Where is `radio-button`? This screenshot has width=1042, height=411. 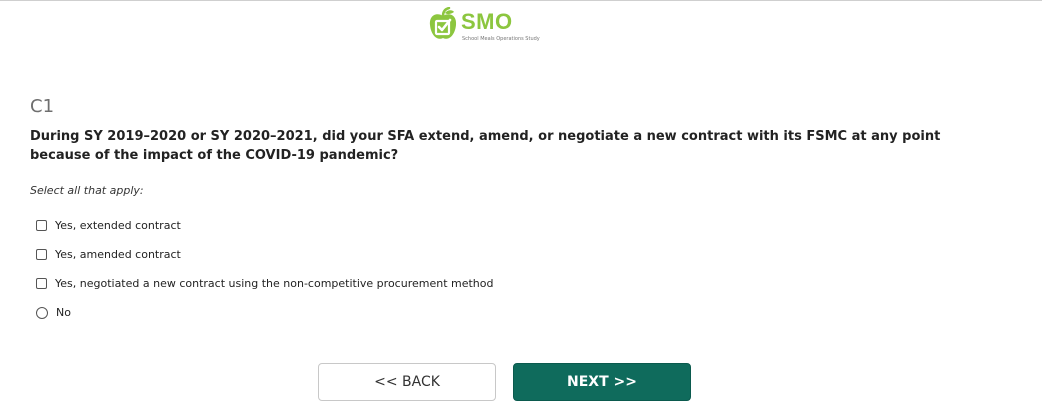
radio-button is located at coordinates (42, 312).